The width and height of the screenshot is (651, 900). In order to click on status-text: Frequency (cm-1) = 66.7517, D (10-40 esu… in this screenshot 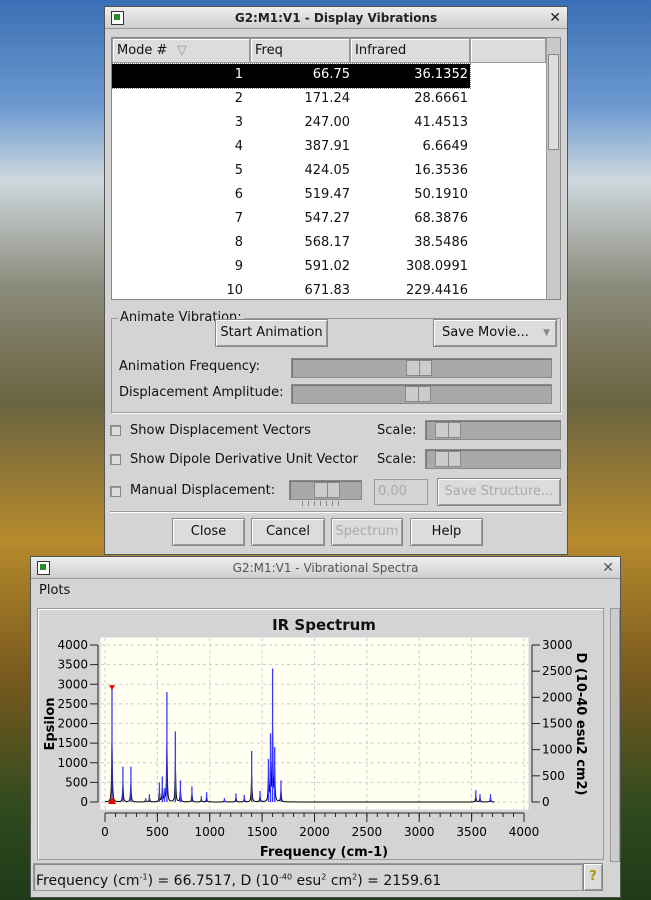, I will do `click(239, 880)`.